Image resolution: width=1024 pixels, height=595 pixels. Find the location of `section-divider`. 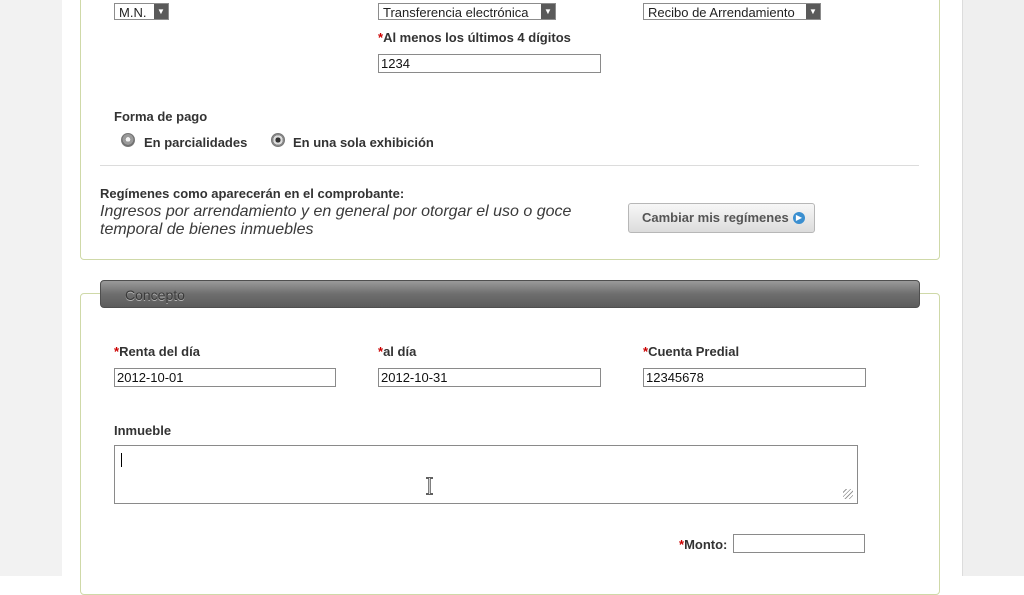

section-divider is located at coordinates (509, 165).